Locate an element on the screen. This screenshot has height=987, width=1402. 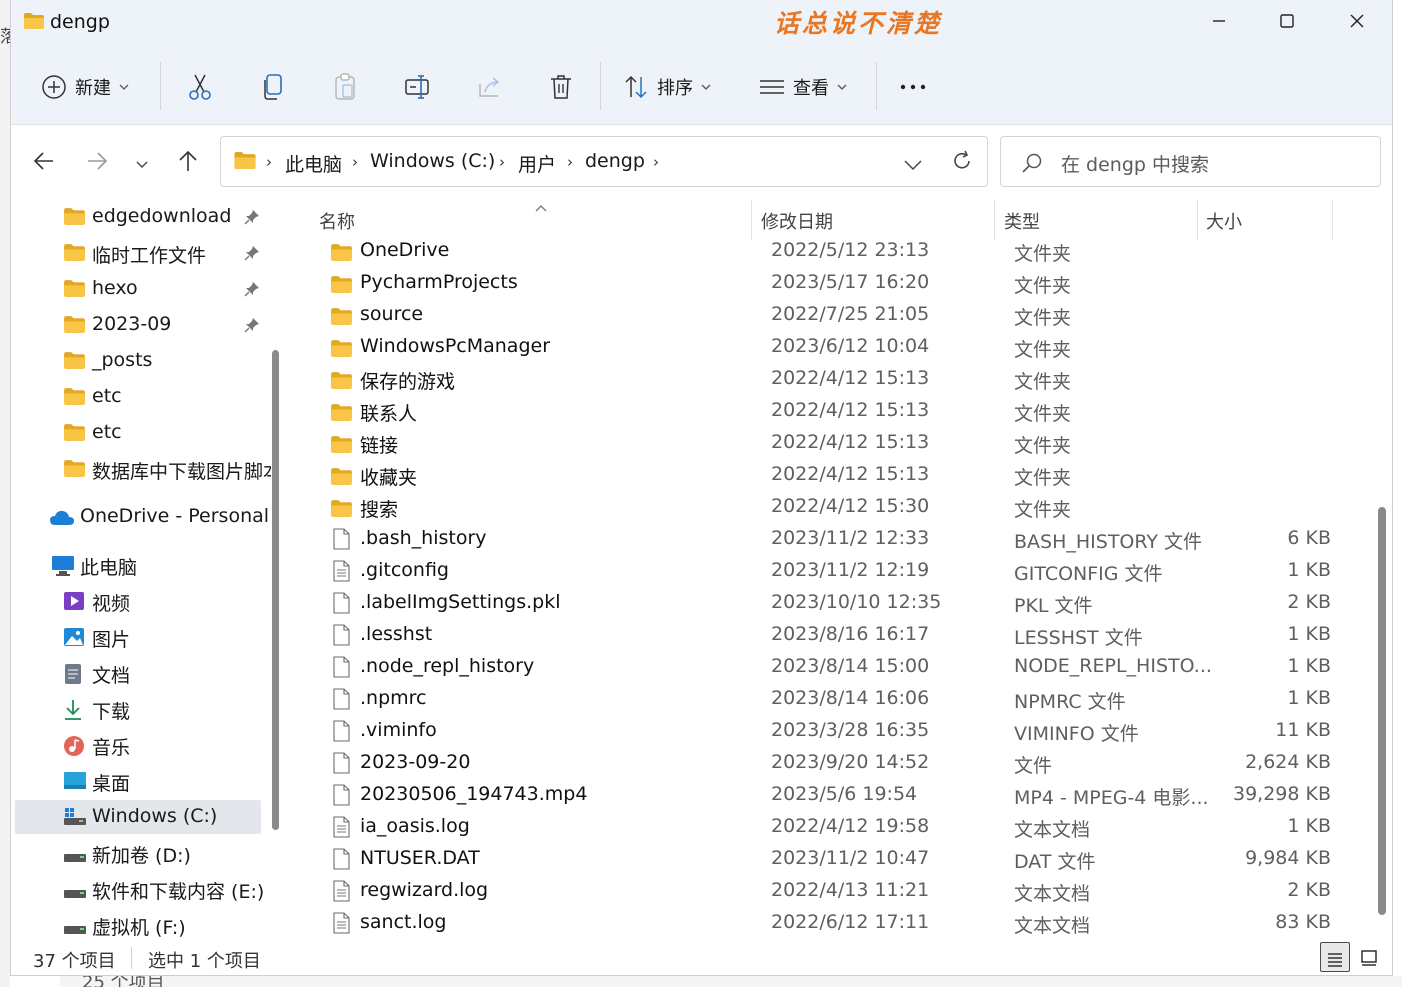
breadcrumb-this-pc: 此电脑 is located at coordinates (313, 163).